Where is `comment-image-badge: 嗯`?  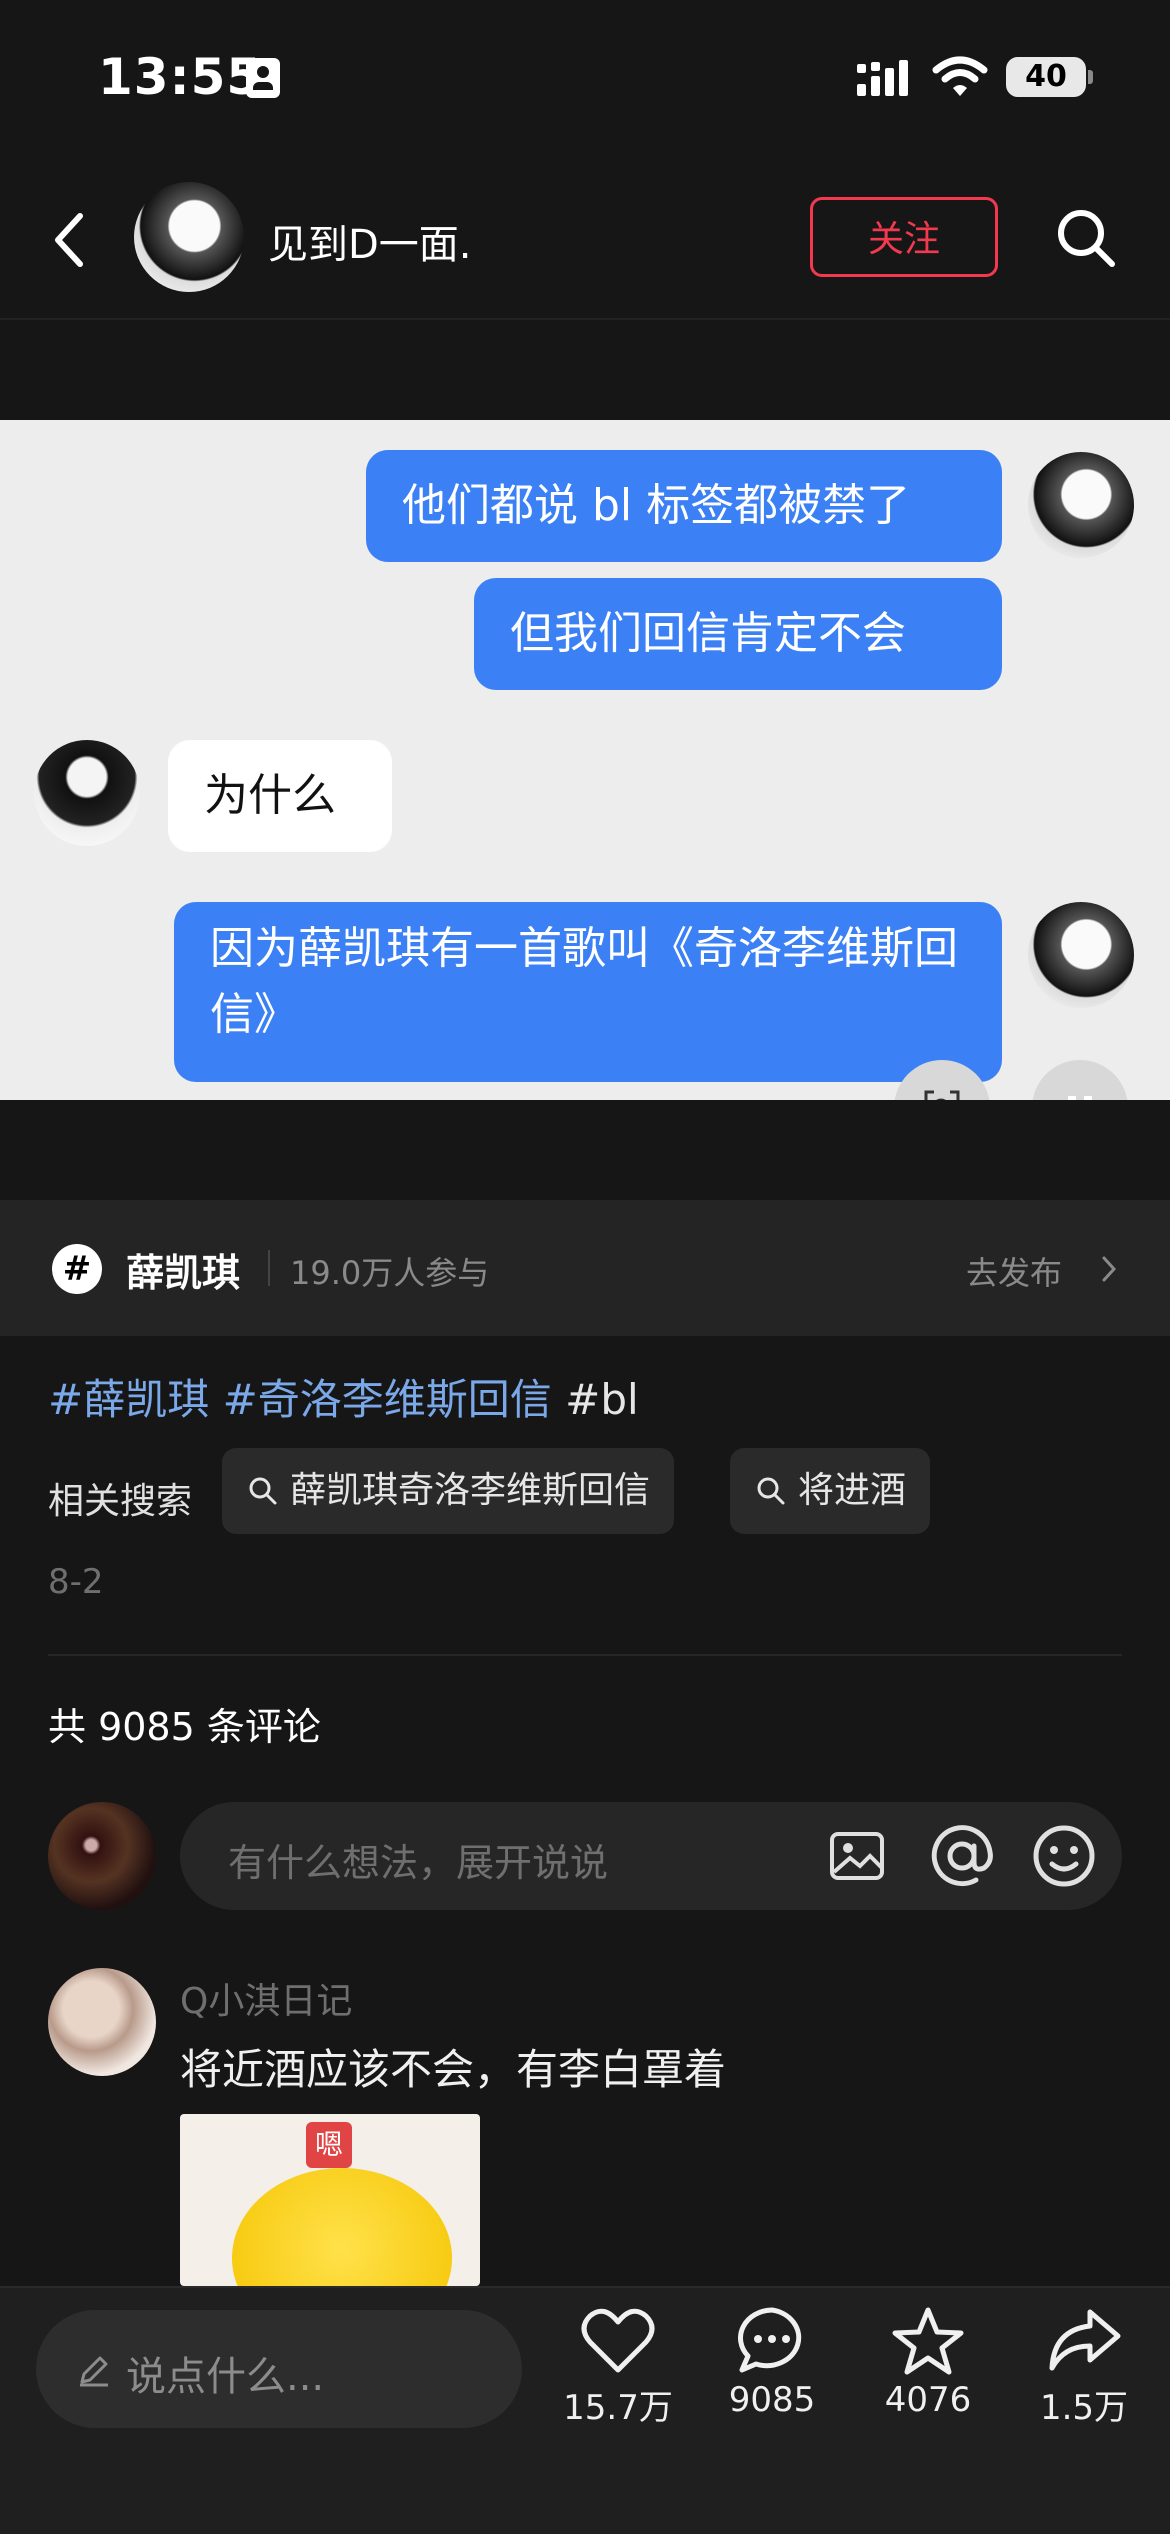
comment-image-badge: 嗯 is located at coordinates (329, 2145).